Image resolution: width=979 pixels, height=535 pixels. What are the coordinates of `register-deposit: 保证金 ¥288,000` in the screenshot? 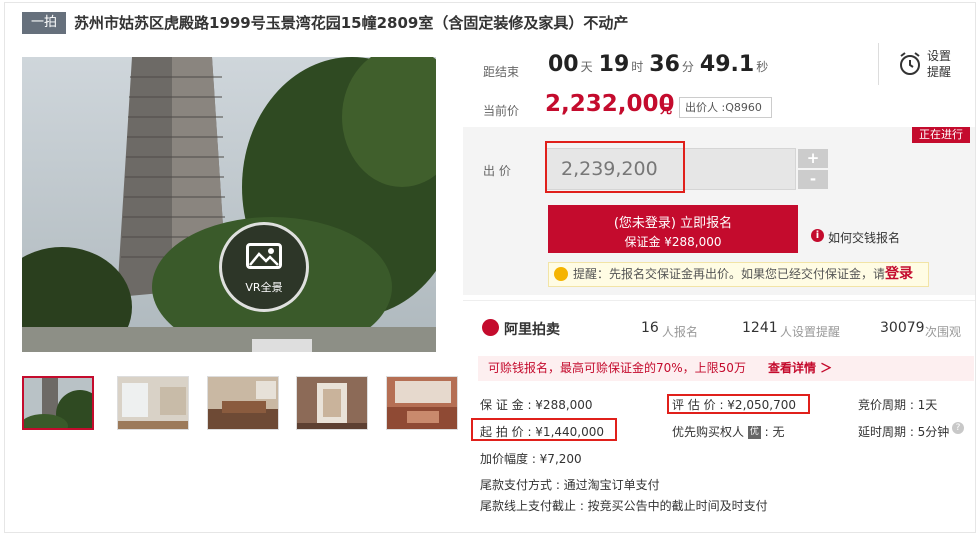 It's located at (673, 242).